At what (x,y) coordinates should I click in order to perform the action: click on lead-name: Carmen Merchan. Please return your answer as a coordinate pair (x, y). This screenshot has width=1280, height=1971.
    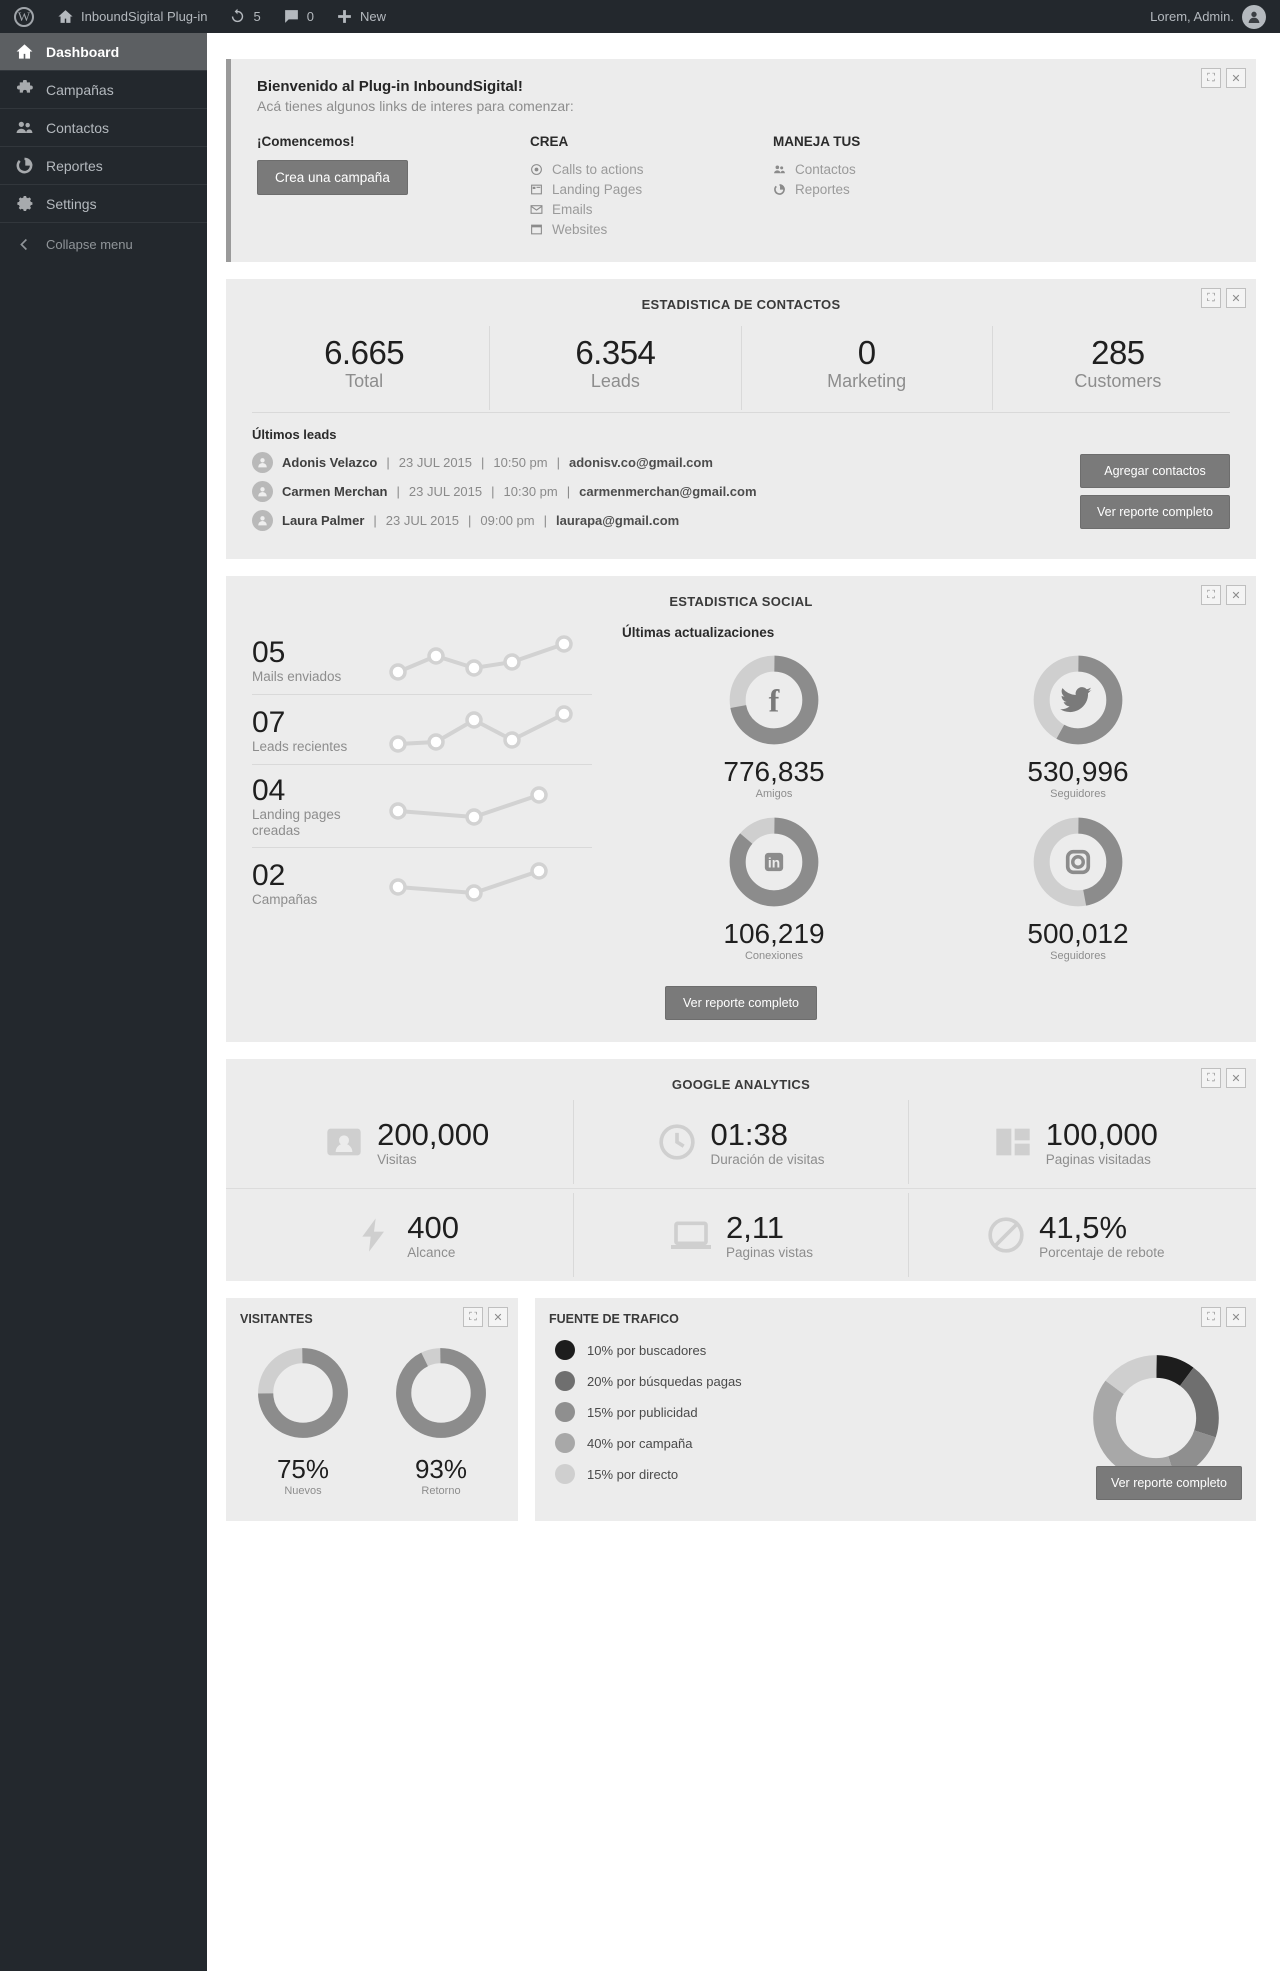
    Looking at the image, I should click on (335, 491).